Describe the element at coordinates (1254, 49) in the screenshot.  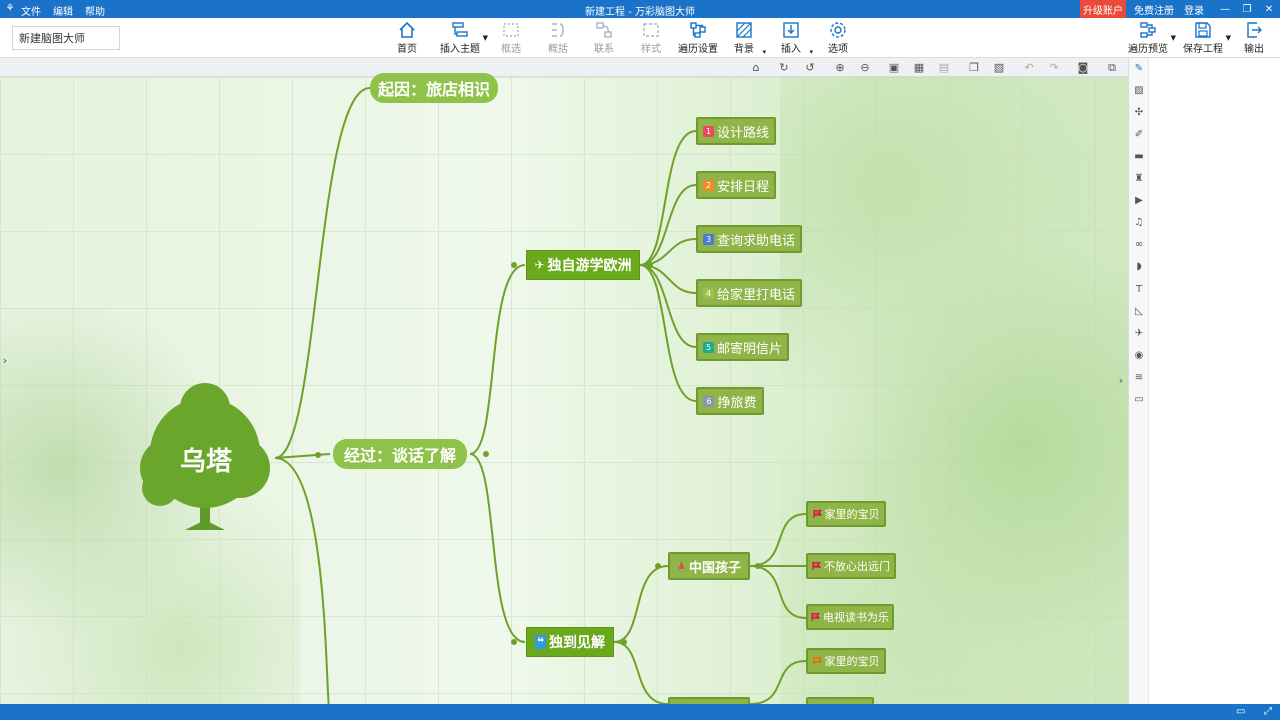
I see `export-label: 输出` at that location.